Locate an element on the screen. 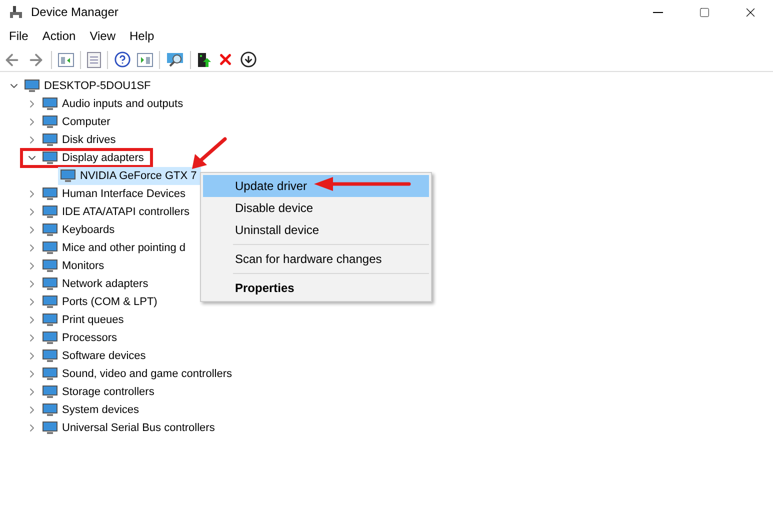  context-menu-item: Properties is located at coordinates (316, 288).